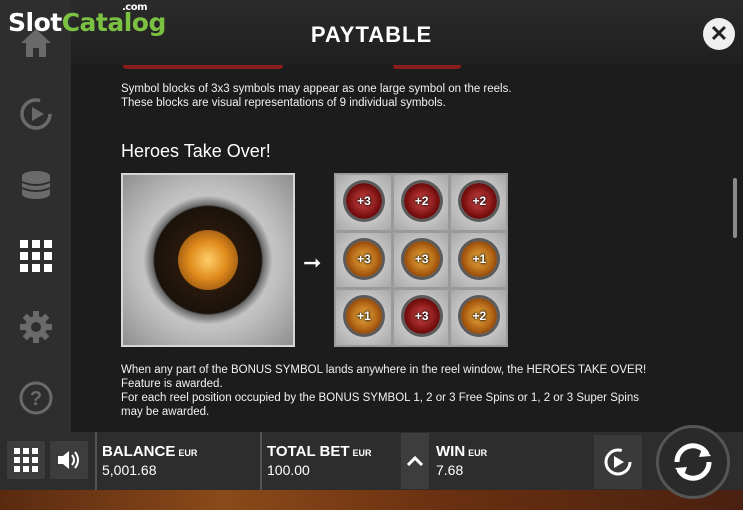 This screenshot has height=510, width=743. I want to click on sidebar-item-coins, so click(35, 185).